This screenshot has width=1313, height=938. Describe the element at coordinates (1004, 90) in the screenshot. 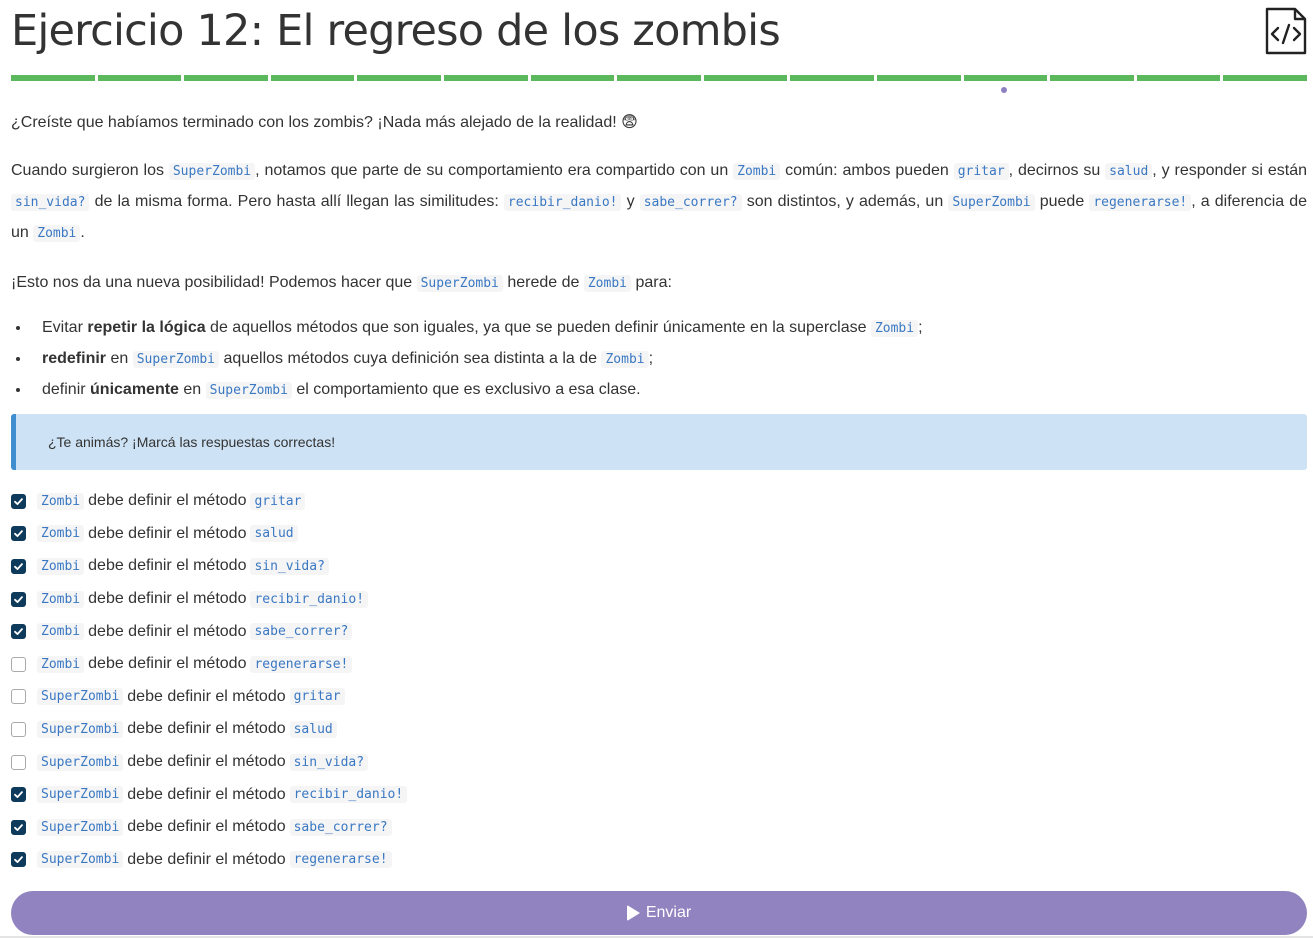

I see `progress-current-marker` at that location.